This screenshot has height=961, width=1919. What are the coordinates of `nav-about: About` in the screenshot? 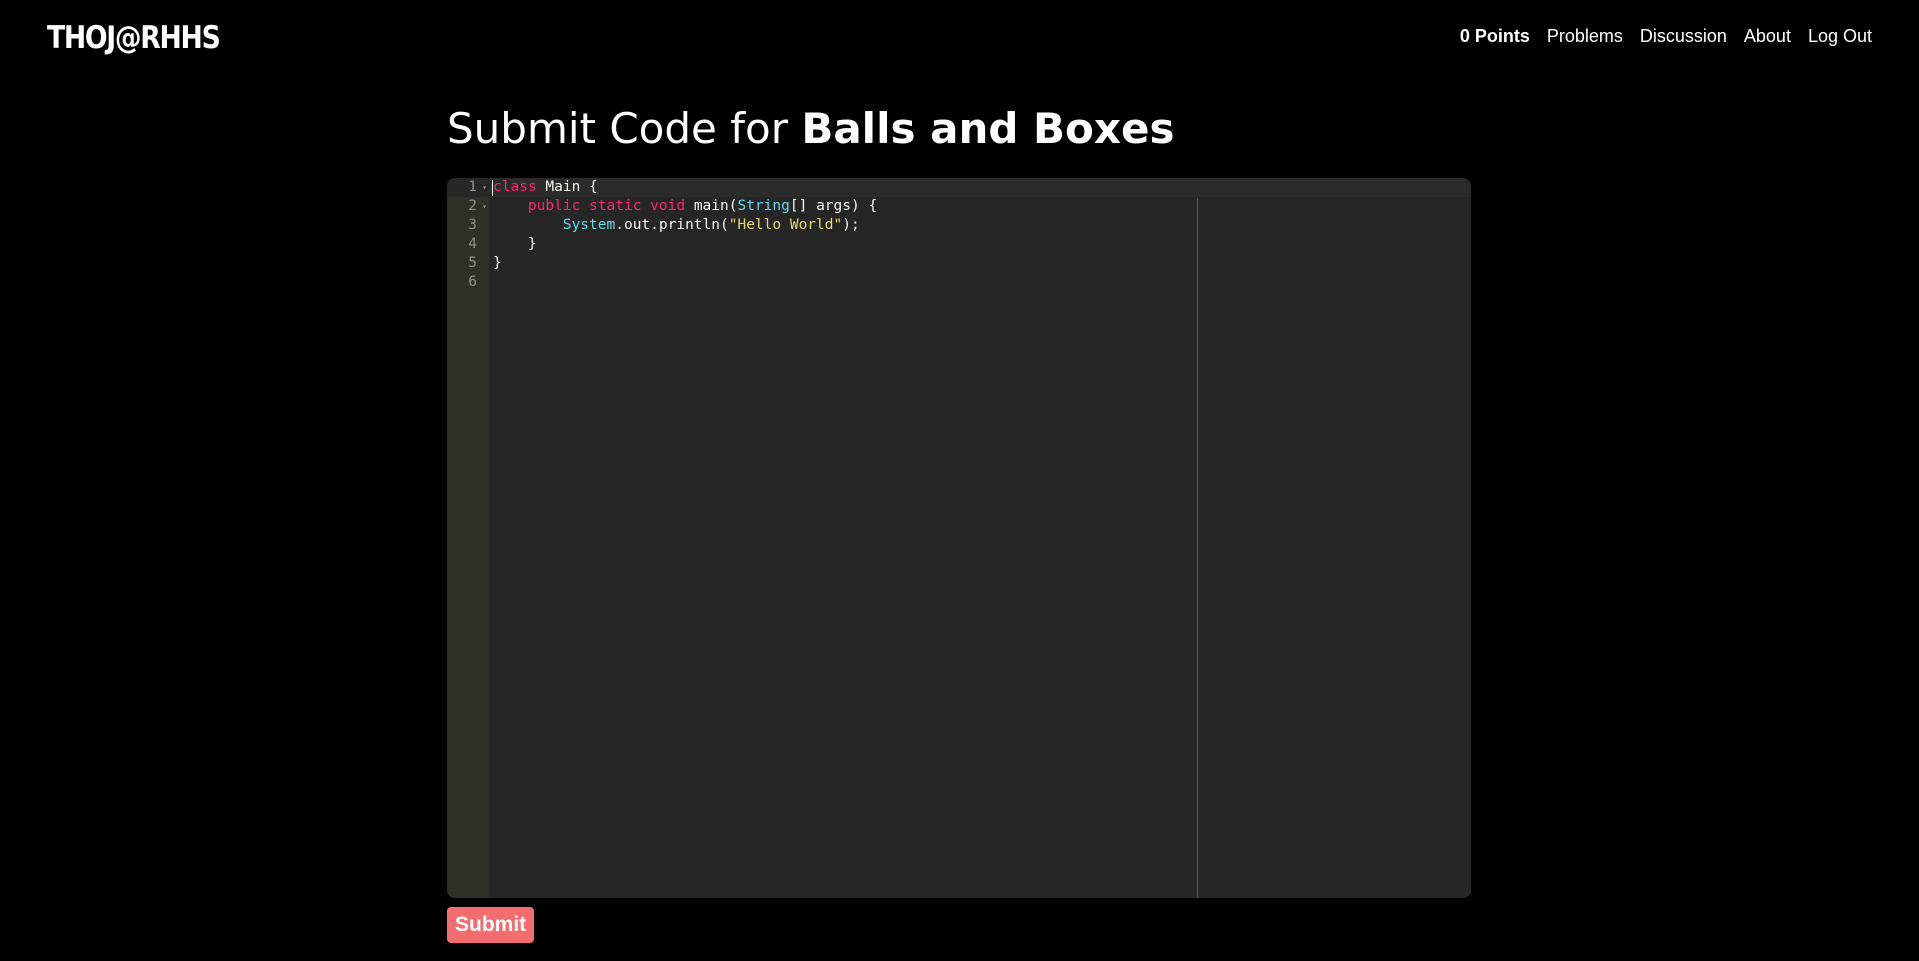 It's located at (1767, 36).